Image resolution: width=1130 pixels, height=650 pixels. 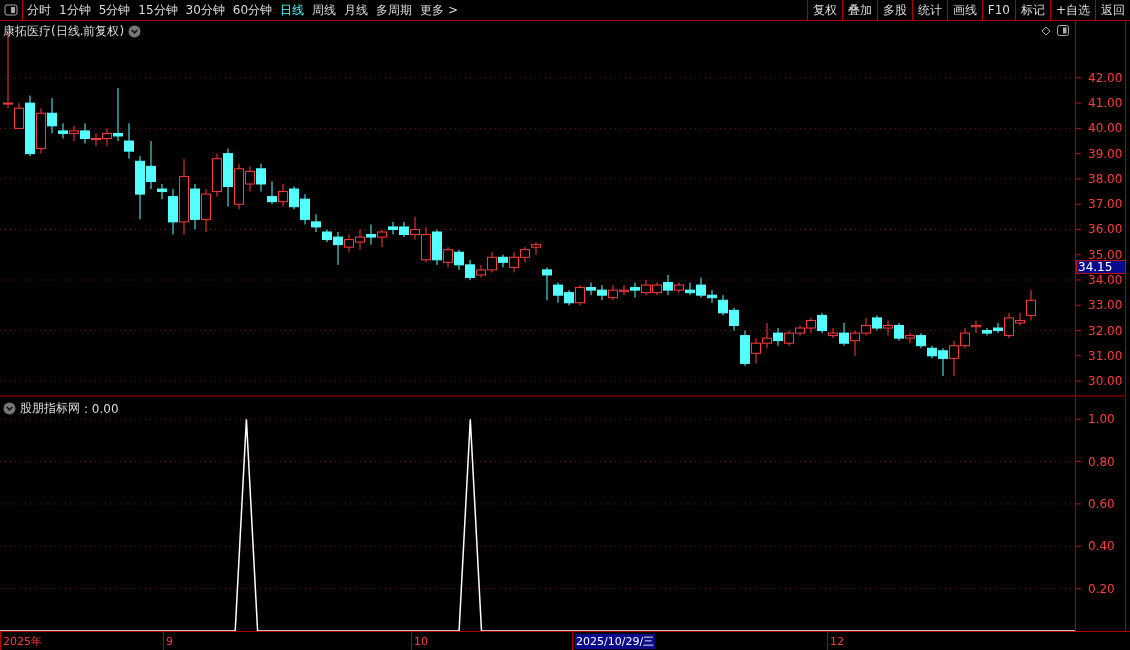 What do you see at coordinates (1032, 10) in the screenshot?
I see `toolbar-button: 标记` at bounding box center [1032, 10].